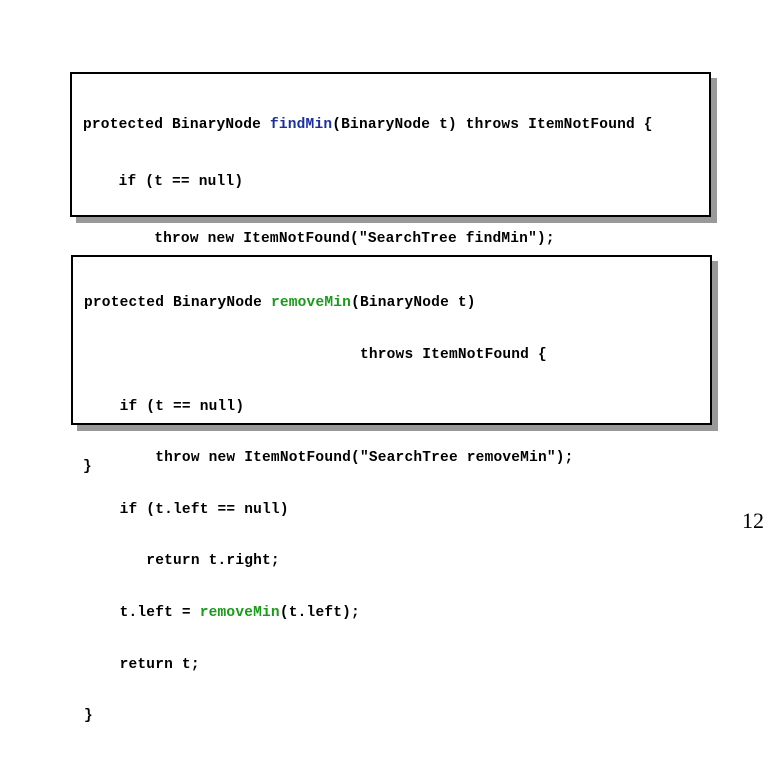 The width and height of the screenshot is (780, 760). Describe the element at coordinates (186, 509) in the screenshot. I see `code-line: if (t.left == null)` at that location.